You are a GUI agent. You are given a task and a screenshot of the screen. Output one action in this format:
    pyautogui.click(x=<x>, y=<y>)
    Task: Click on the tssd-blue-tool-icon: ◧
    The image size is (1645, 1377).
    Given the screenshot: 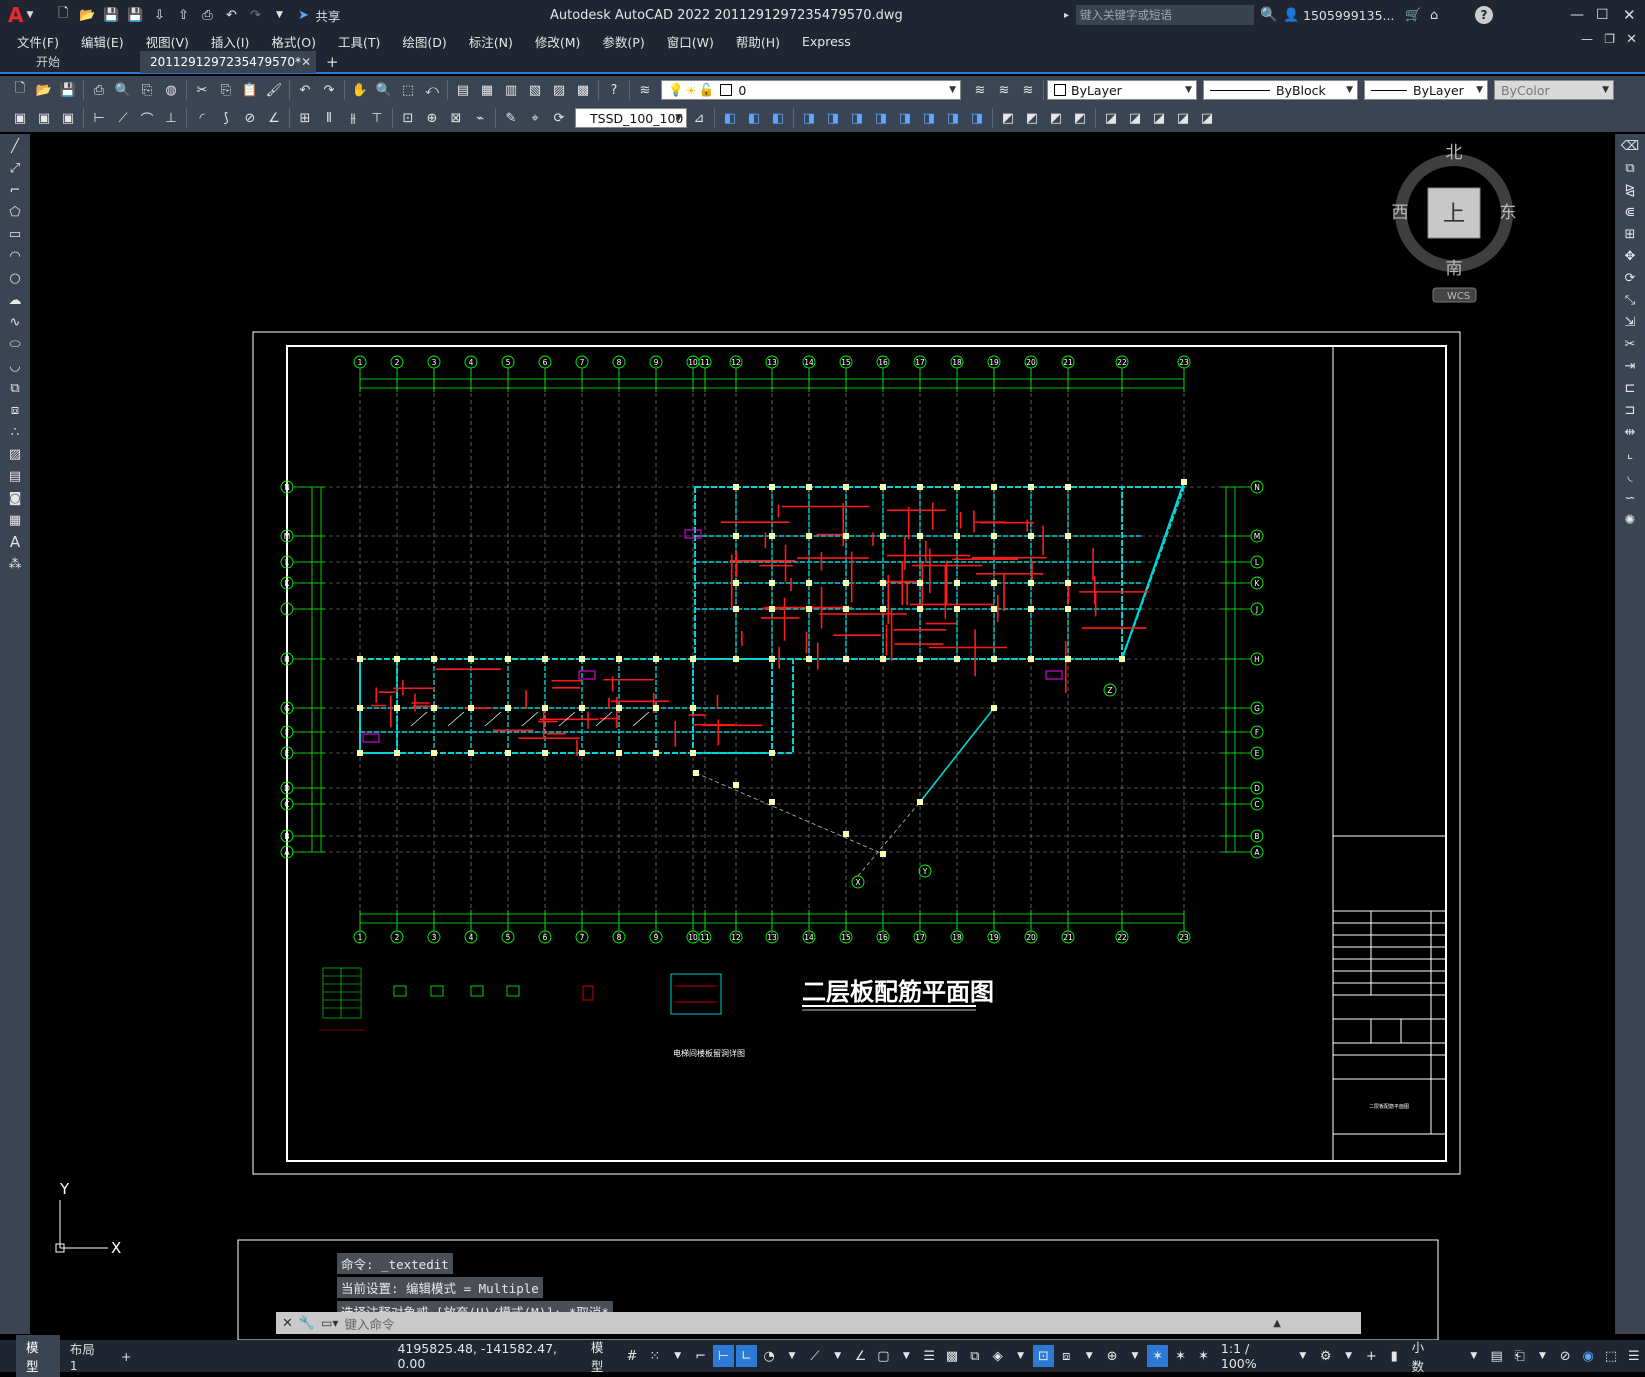 What is the action you would take?
    pyautogui.click(x=730, y=118)
    